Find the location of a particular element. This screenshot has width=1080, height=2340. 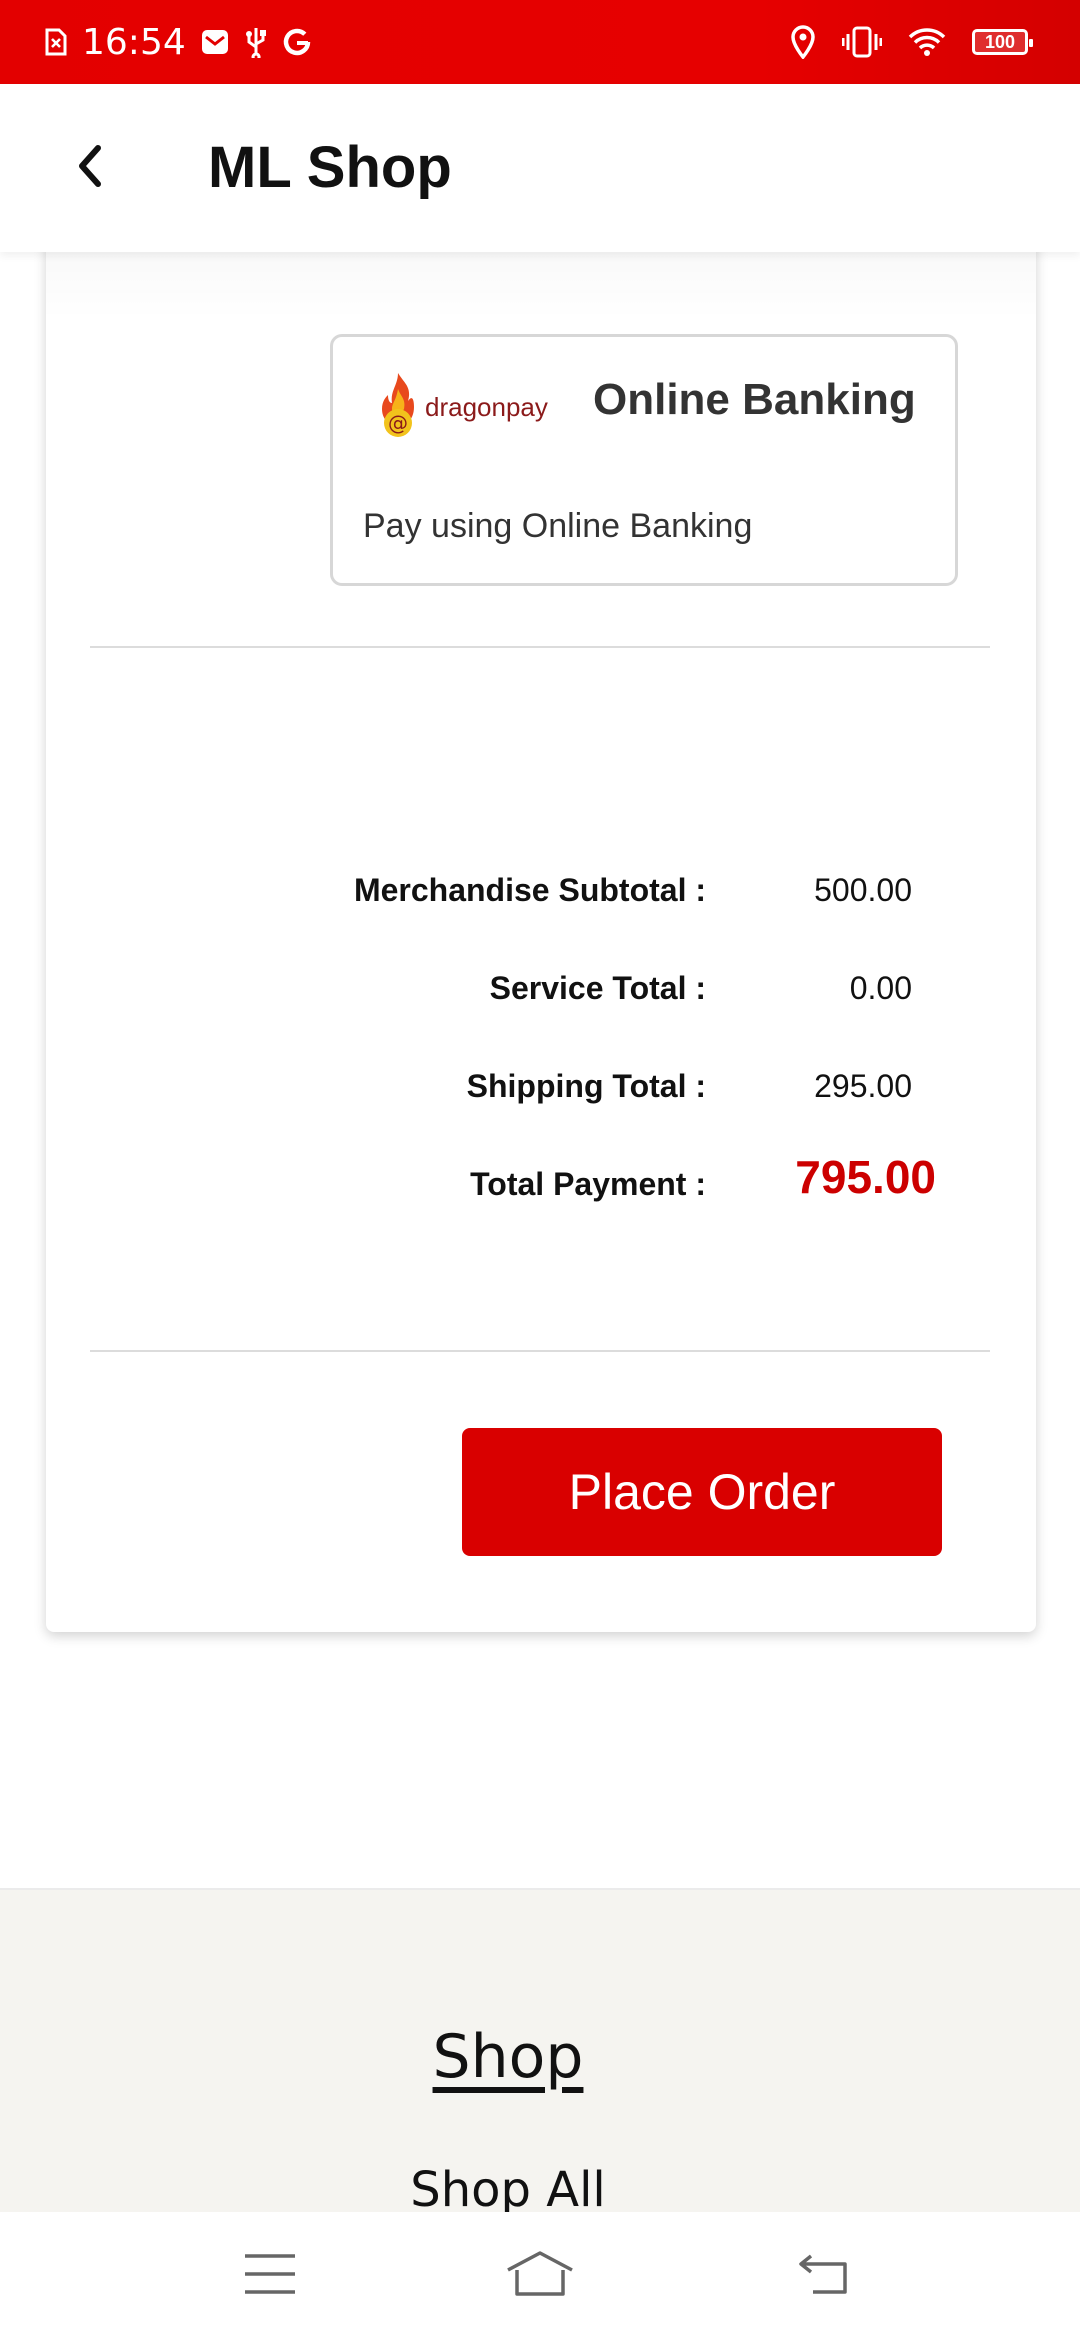

summary-row-shipping: Shipping Total : 295.00 is located at coordinates (541, 1098).